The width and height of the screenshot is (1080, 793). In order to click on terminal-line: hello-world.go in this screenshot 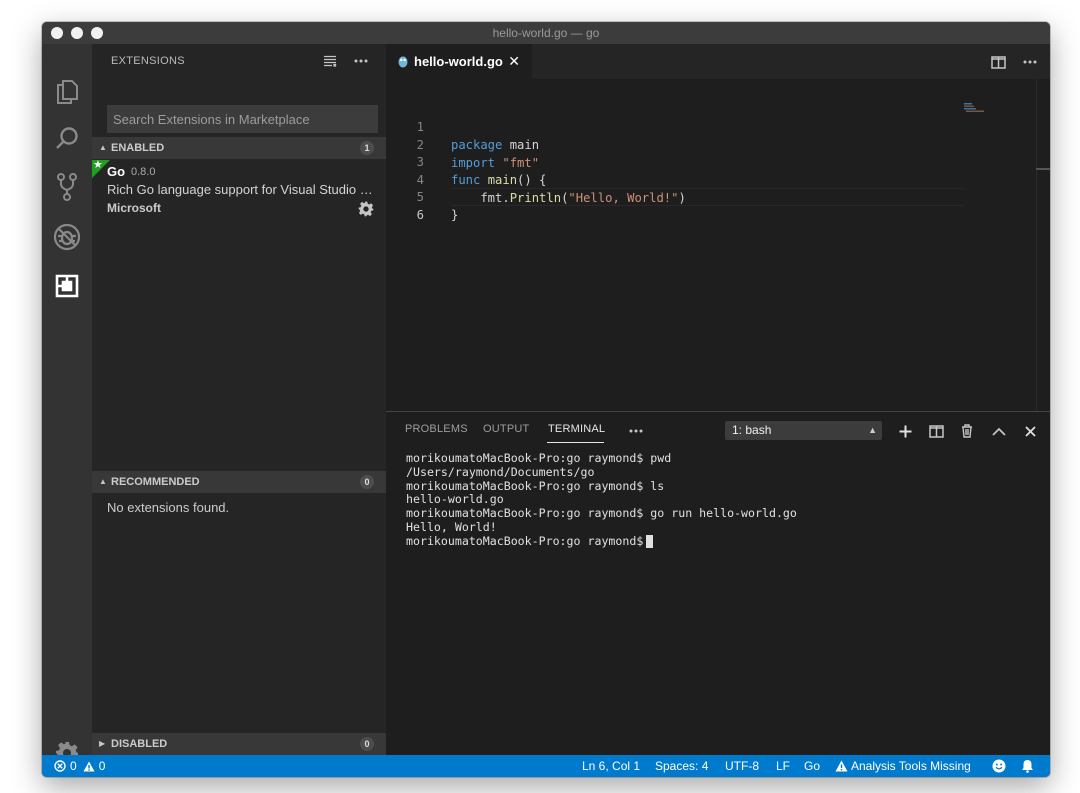, I will do `click(455, 499)`.